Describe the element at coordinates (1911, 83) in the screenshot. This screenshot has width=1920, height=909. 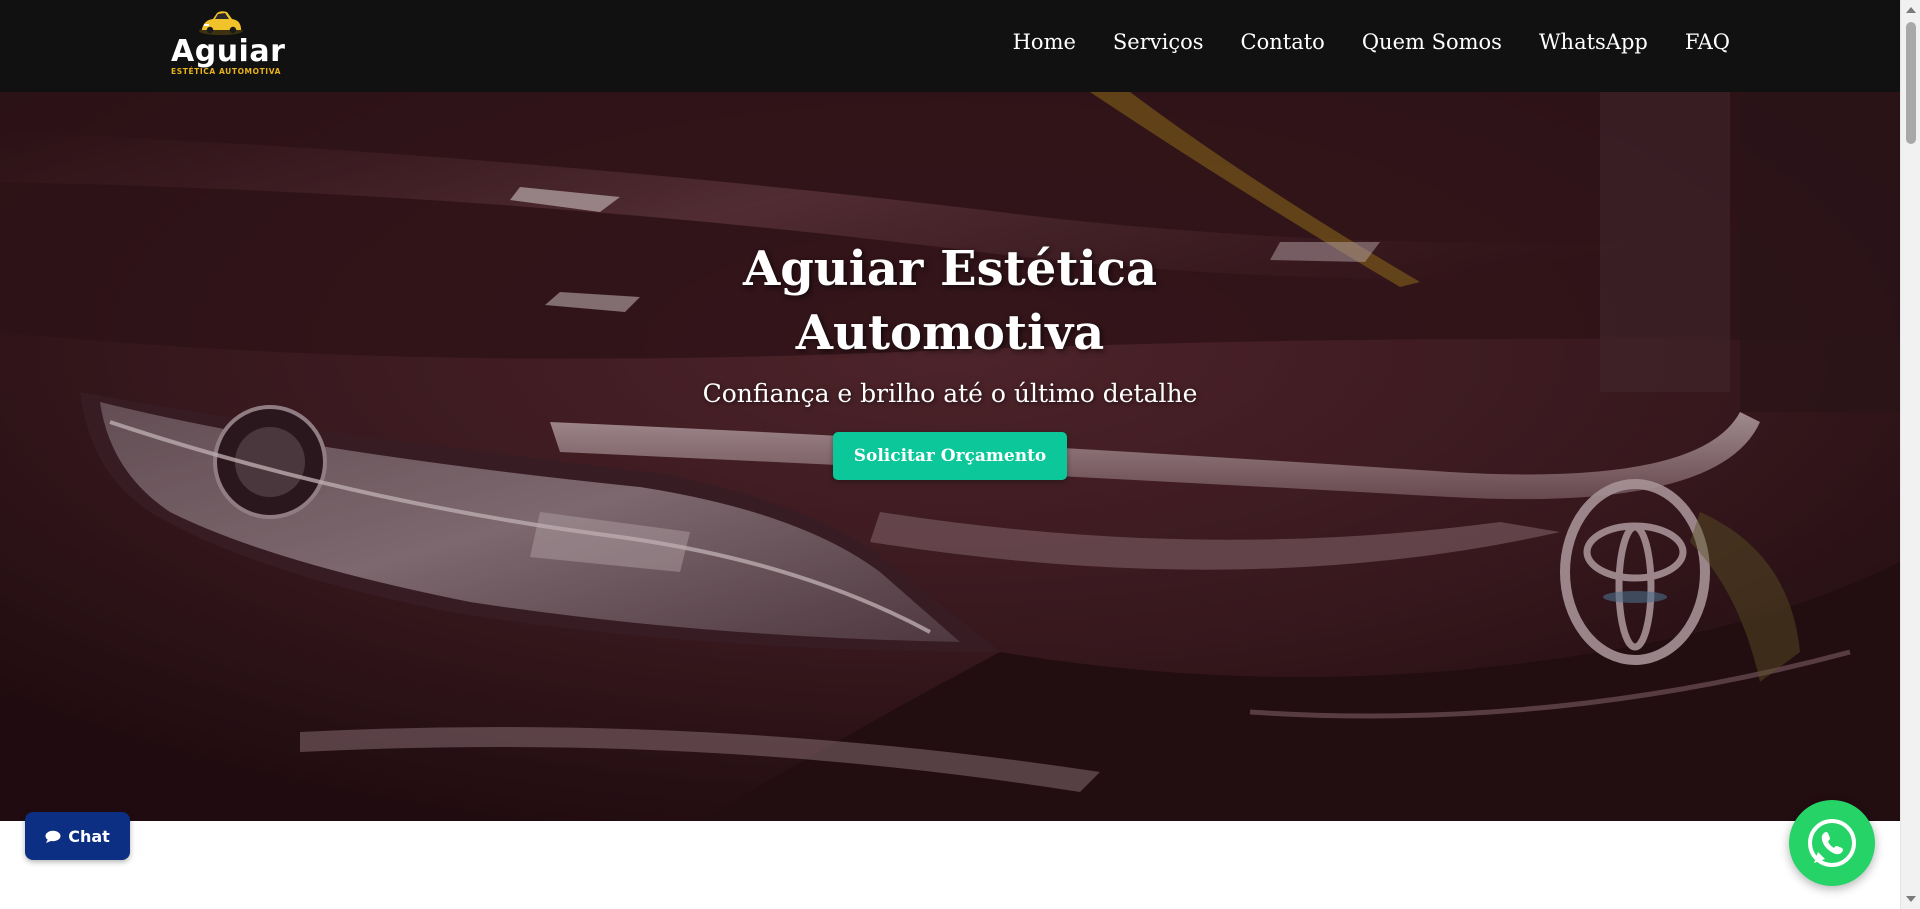
I see `scroll-thumb` at that location.